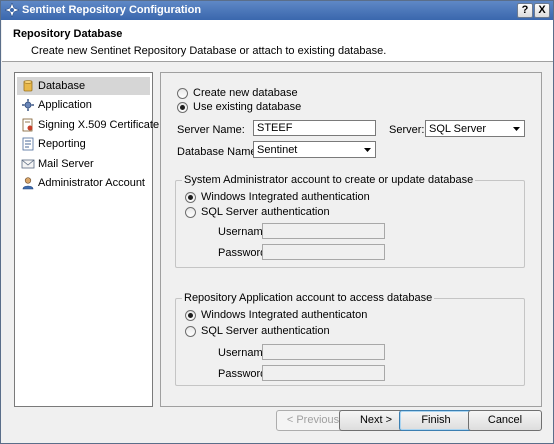  I want to click on server-name-input: STEEF, so click(314, 128).